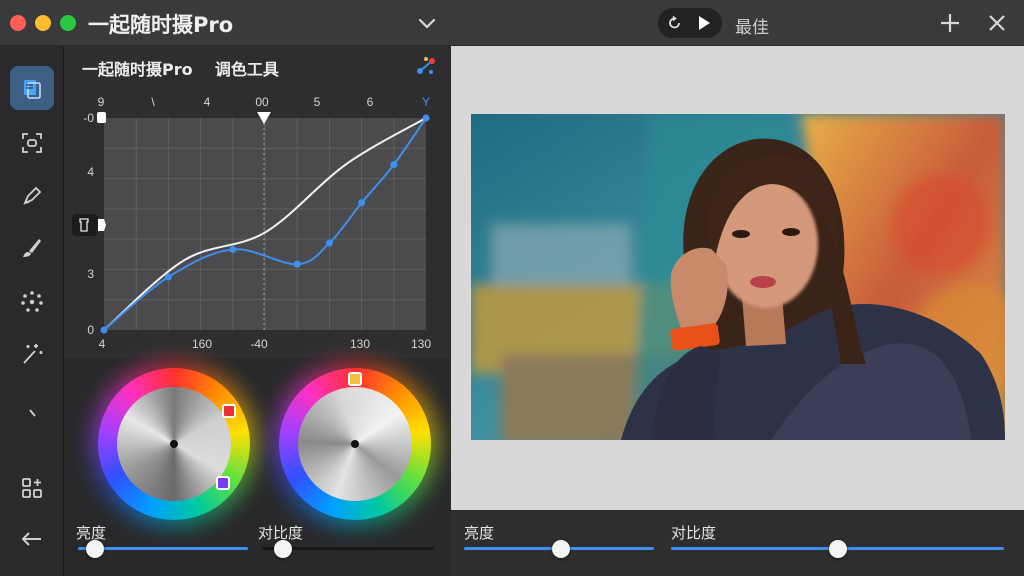 This screenshot has width=1024, height=576. What do you see at coordinates (90, 172) in the screenshot?
I see `left-tick-label: 4` at bounding box center [90, 172].